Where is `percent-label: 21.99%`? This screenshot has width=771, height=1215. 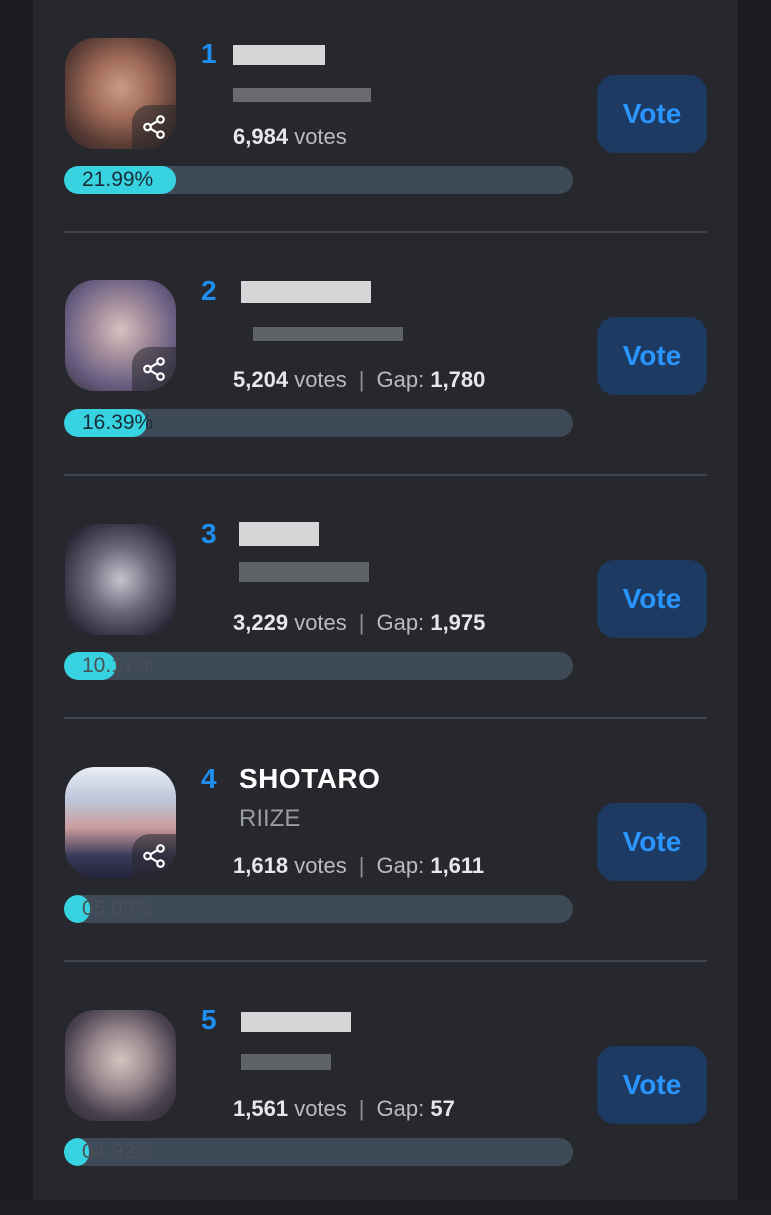 percent-label: 21.99% is located at coordinates (118, 179).